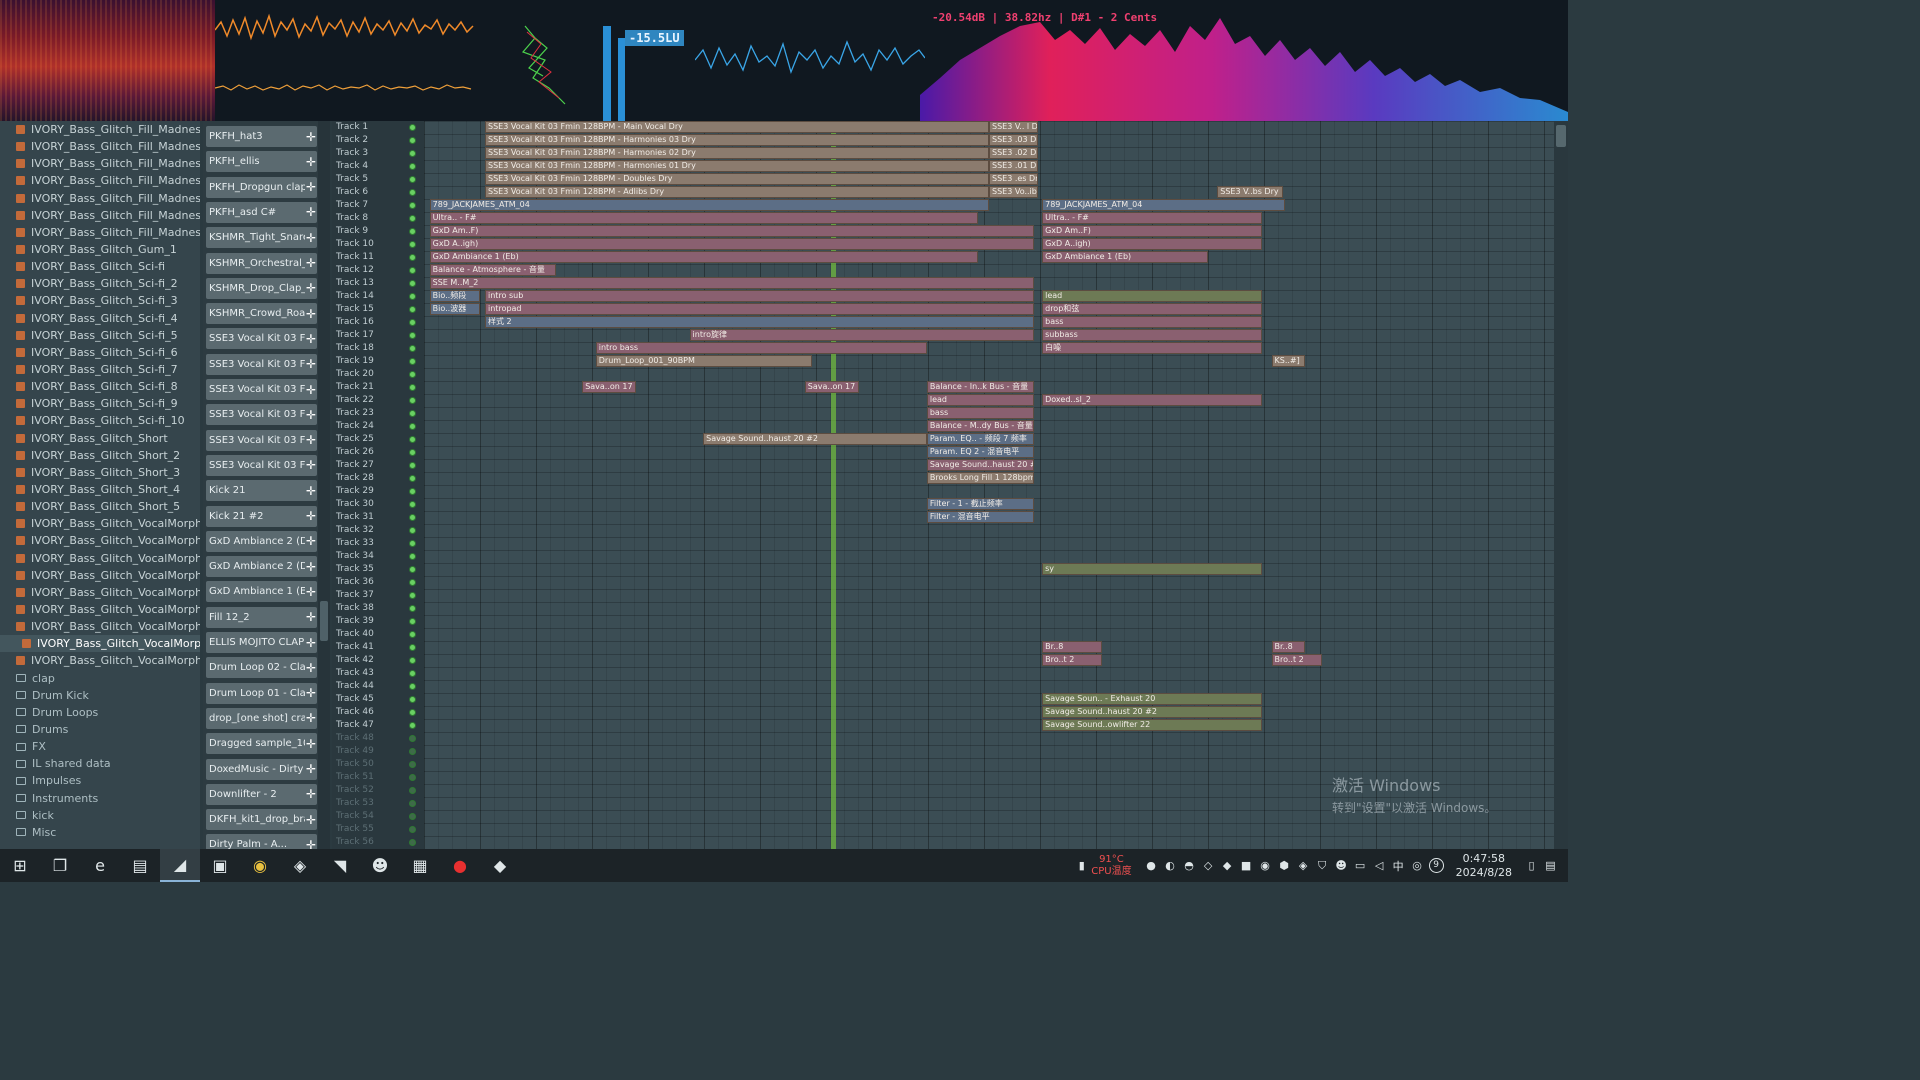 Image resolution: width=1920 pixels, height=1080 pixels. What do you see at coordinates (1227, 865) in the screenshot?
I see `tray-app-icon: ◆` at bounding box center [1227, 865].